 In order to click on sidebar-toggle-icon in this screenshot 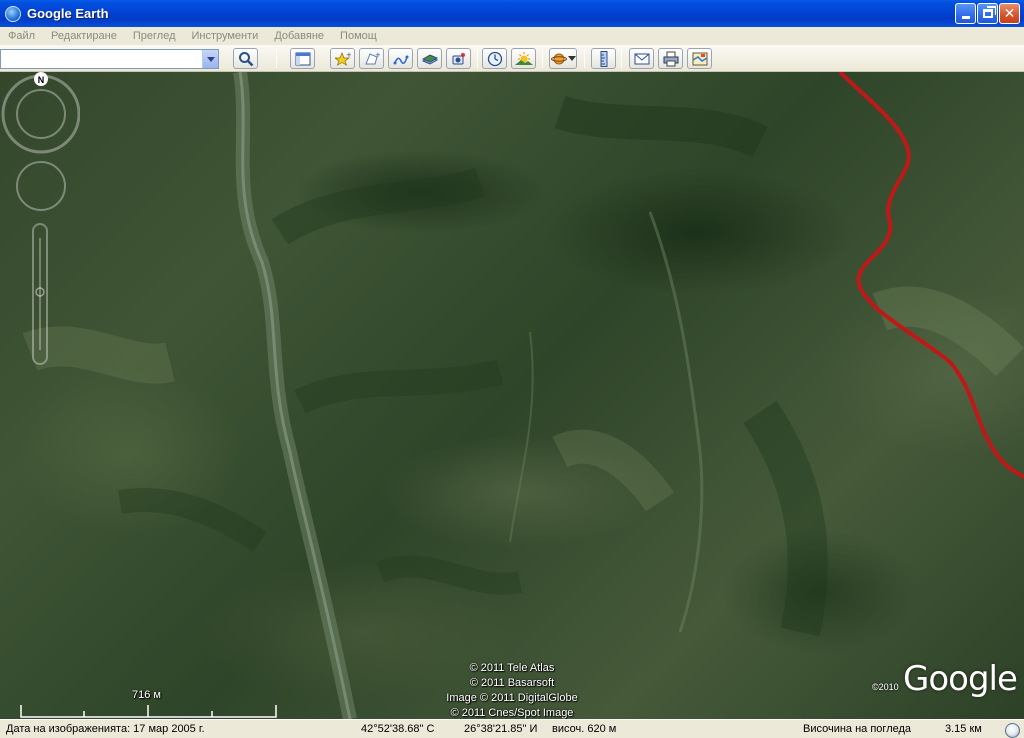, I will do `click(302, 58)`.